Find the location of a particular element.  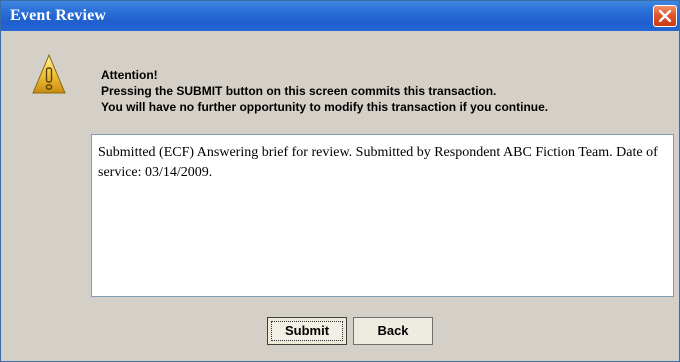

title-bar: Event Review is located at coordinates (340, 16).